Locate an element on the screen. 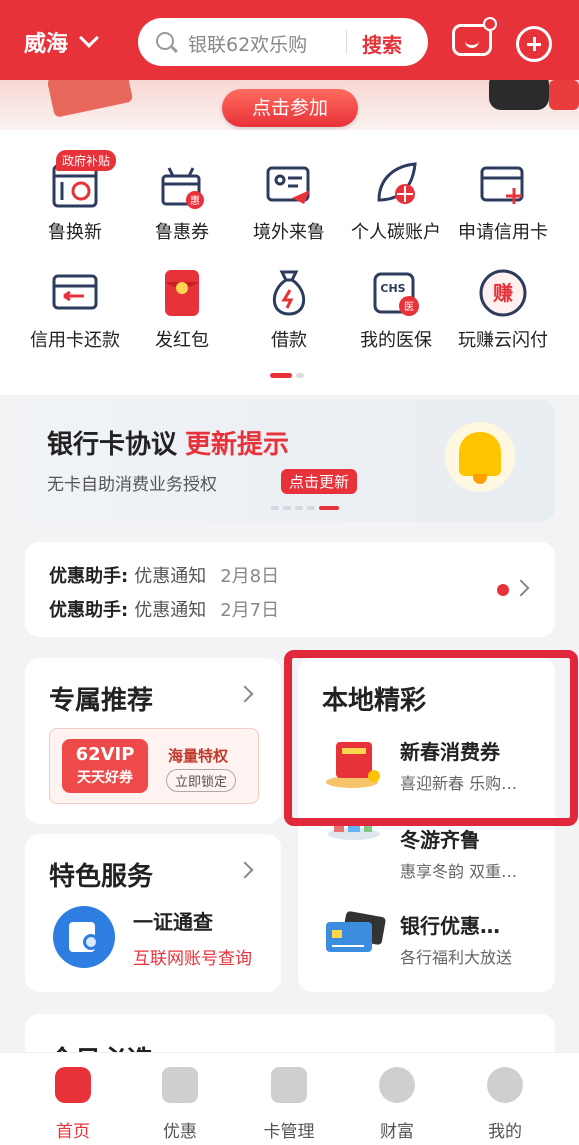  winter-scene-icon is located at coordinates (355, 851).